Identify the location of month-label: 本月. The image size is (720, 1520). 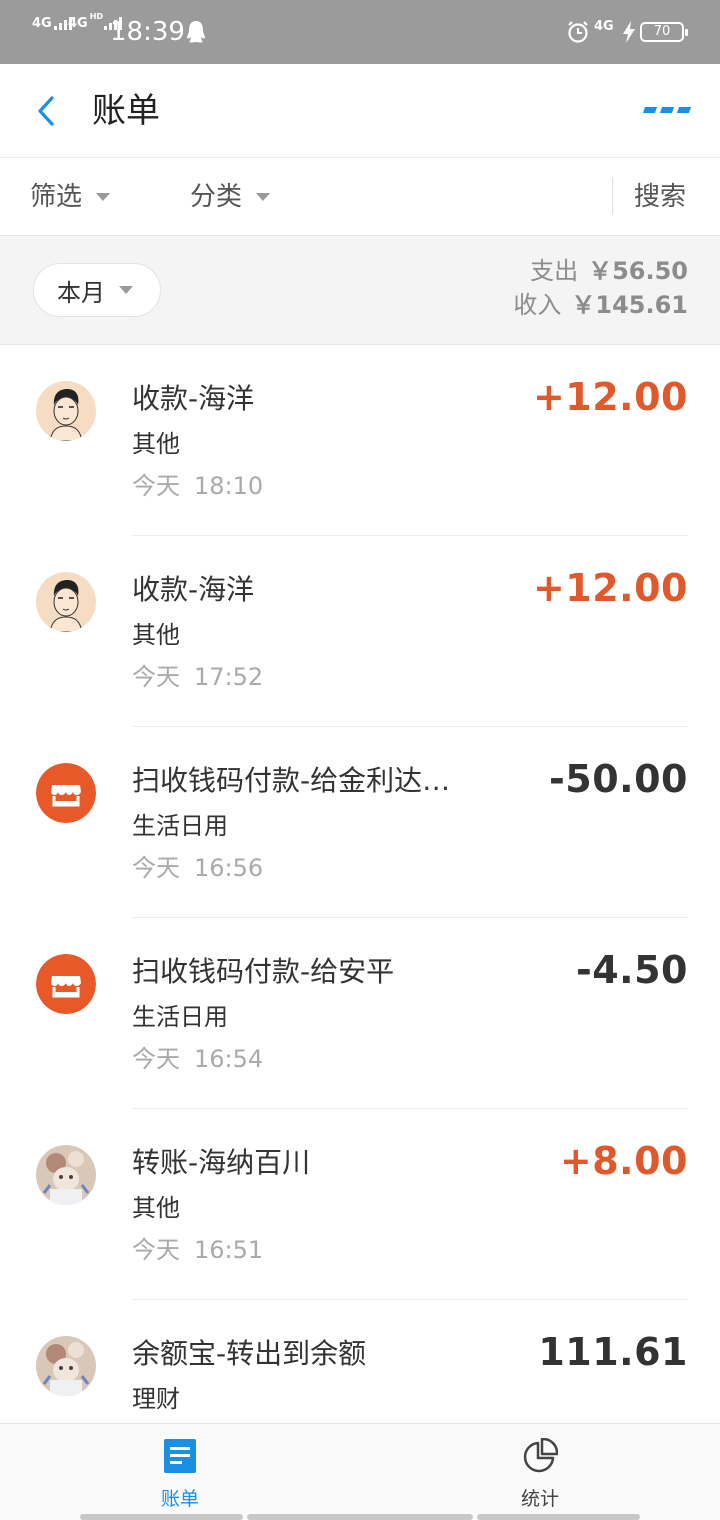
(81, 292).